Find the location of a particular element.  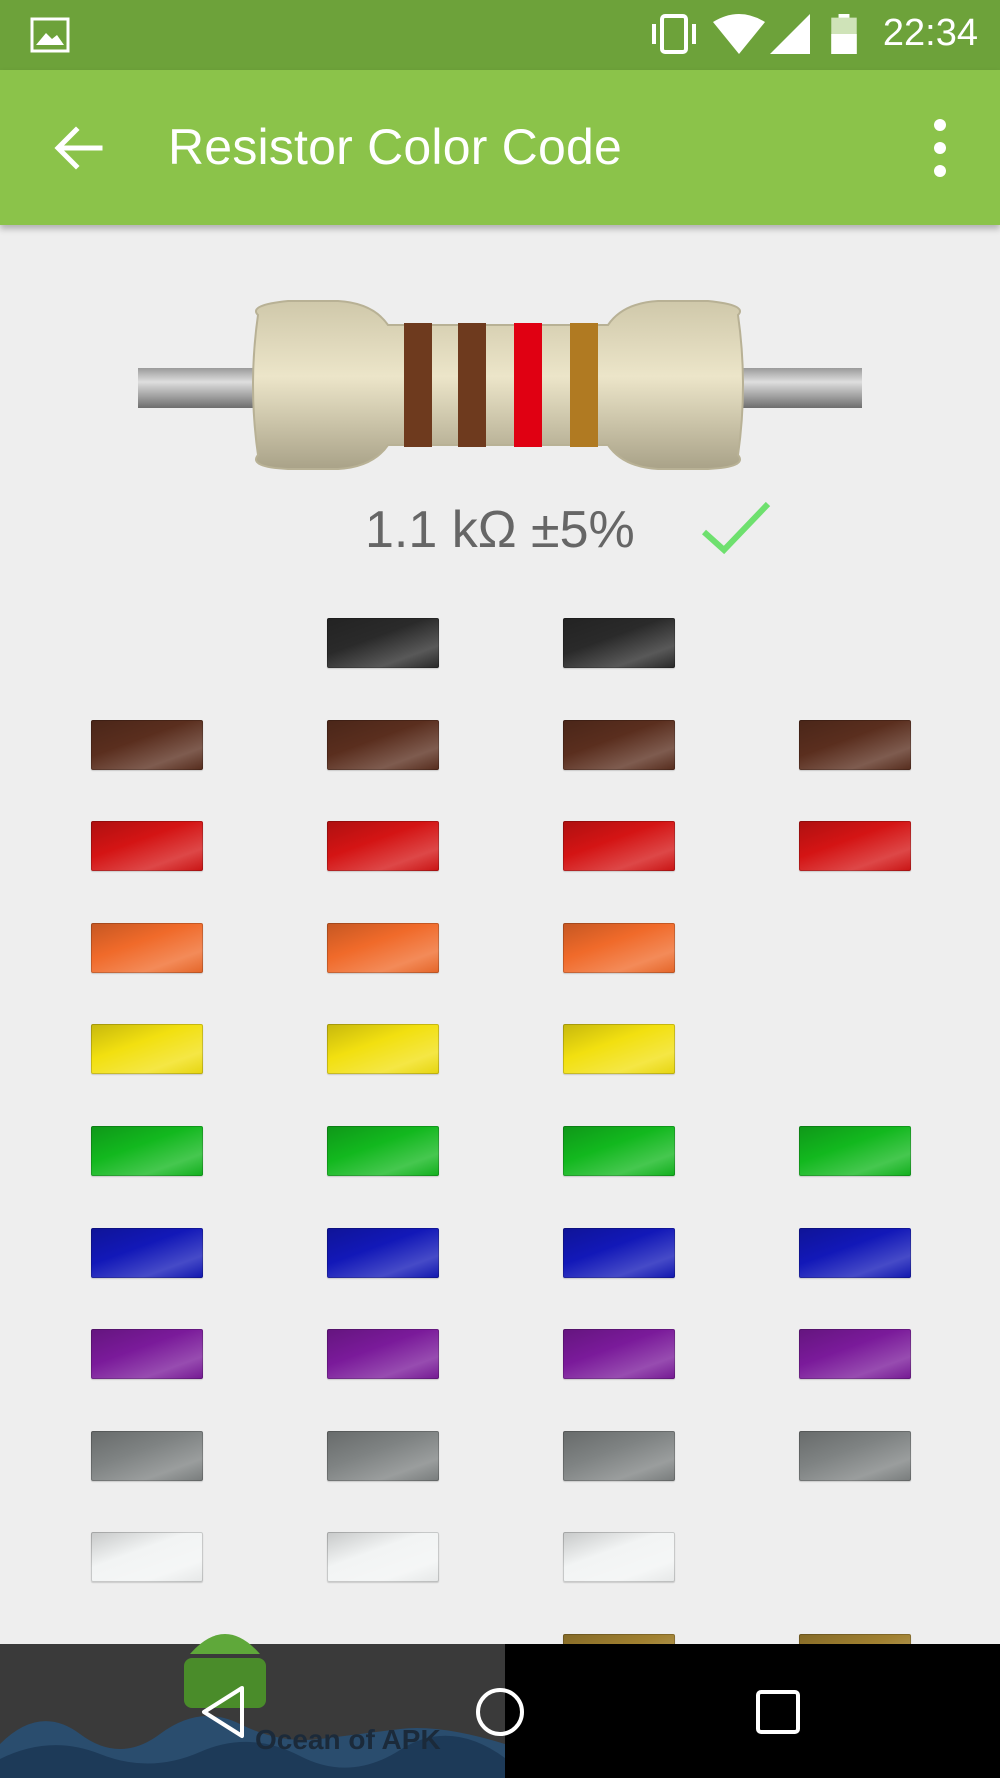

swatch-tolerance-blue is located at coordinates (855, 1253).